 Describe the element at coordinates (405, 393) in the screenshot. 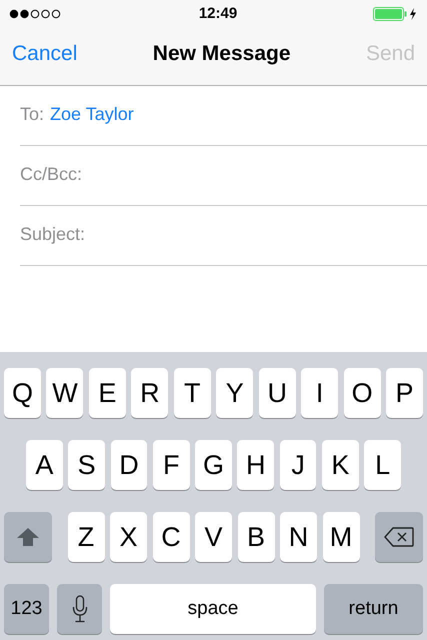

I see `letter-key: P` at that location.